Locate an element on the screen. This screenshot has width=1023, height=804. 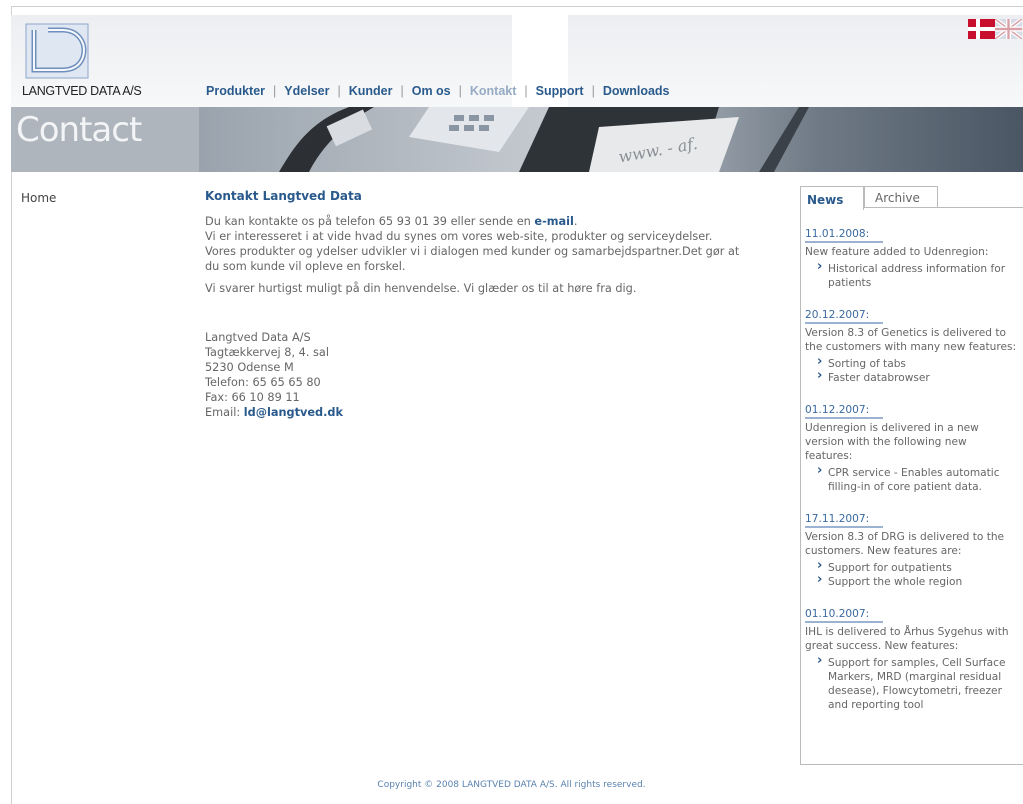
banner-photo: www. - af. is located at coordinates (611, 139).